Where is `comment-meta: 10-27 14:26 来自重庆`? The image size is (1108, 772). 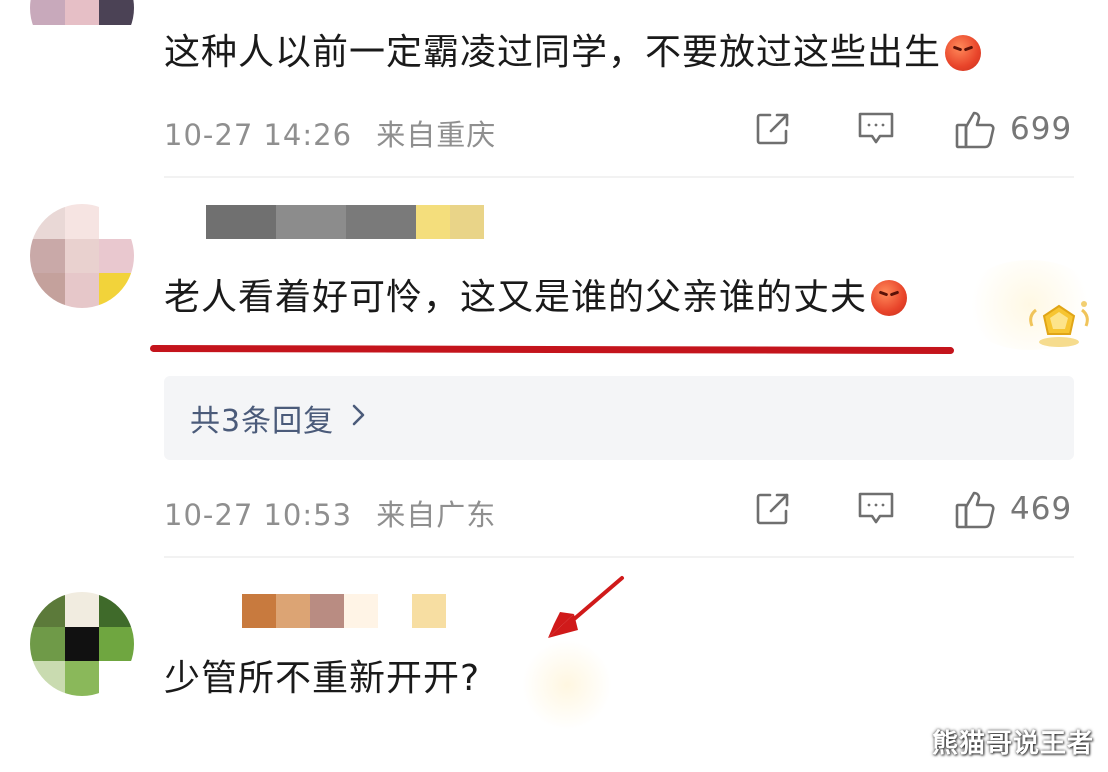 comment-meta: 10-27 14:26 来自重庆 is located at coordinates (330, 133).